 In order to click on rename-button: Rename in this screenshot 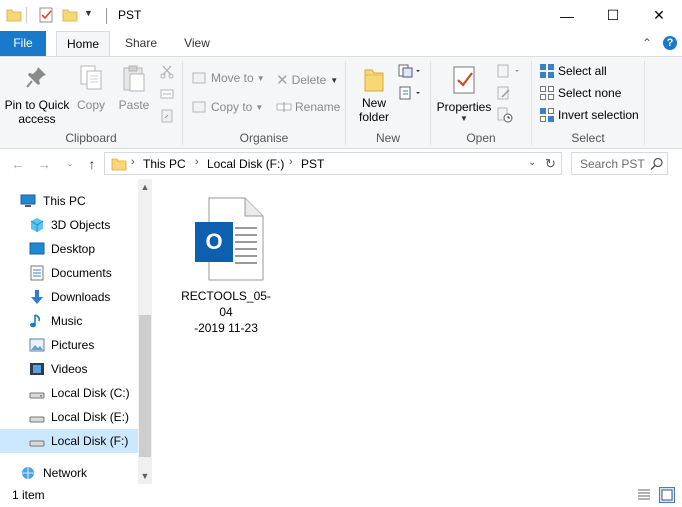, I will do `click(308, 107)`.